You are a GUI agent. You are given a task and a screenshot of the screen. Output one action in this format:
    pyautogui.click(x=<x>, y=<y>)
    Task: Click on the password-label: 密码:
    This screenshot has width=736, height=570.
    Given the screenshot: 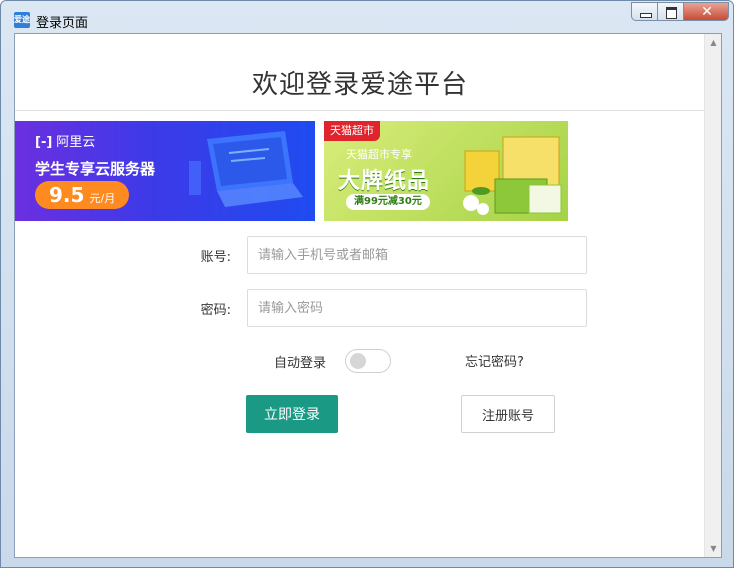 What is the action you would take?
    pyautogui.click(x=215, y=310)
    